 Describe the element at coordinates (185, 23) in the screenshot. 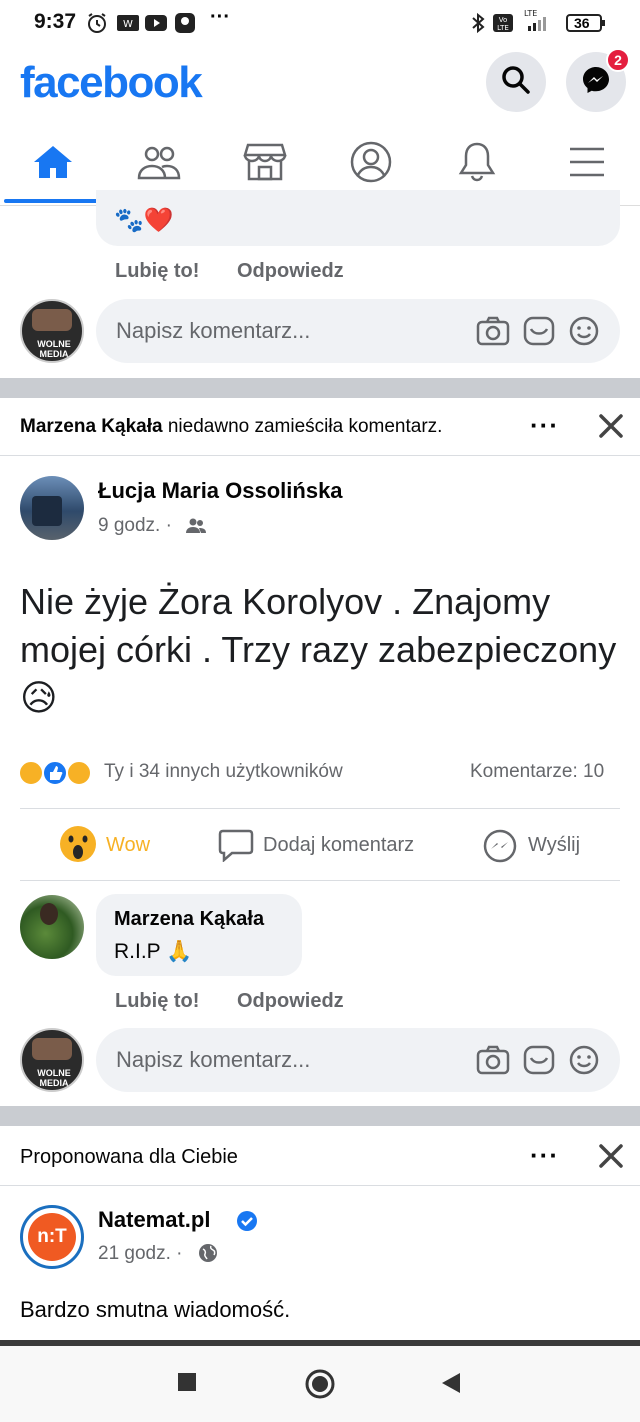

I see `app-icon` at that location.